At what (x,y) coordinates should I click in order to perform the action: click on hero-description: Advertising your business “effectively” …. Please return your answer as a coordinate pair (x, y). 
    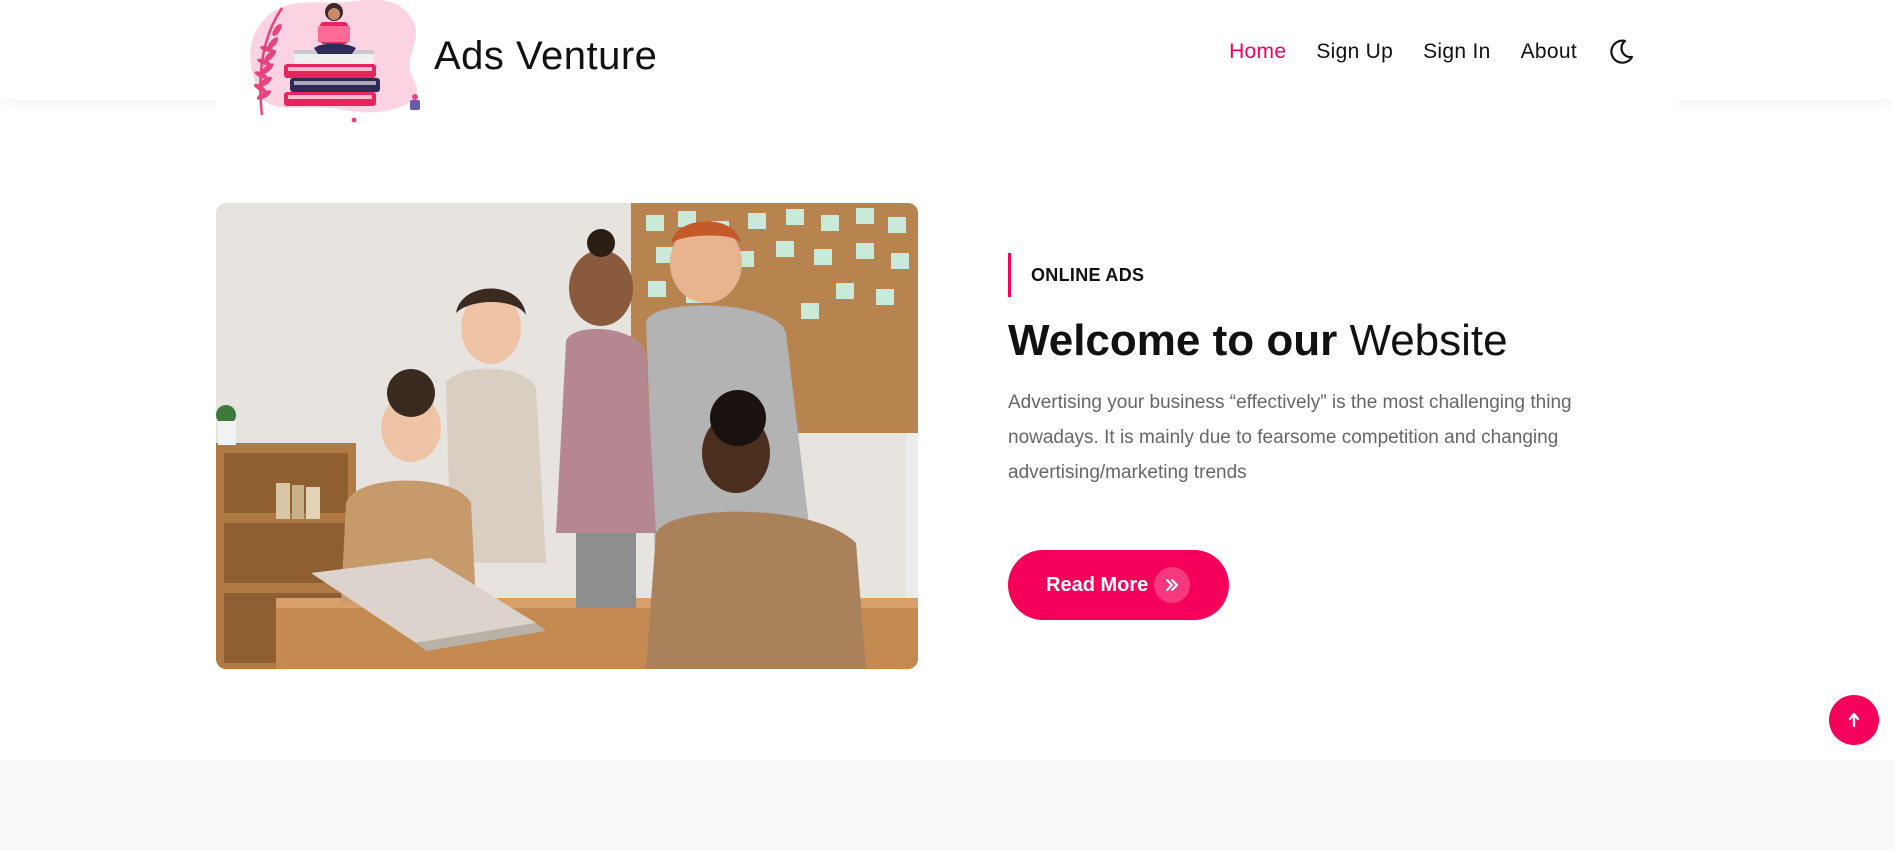
    Looking at the image, I should click on (1290, 437).